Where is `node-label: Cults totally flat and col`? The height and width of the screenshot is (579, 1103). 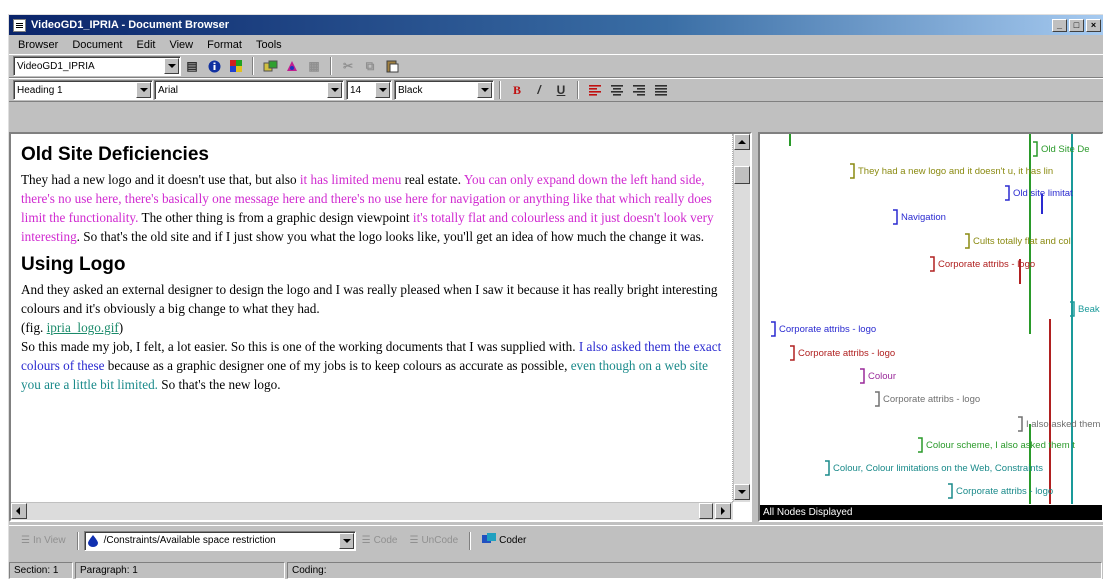
node-label: Cults totally flat and col is located at coordinates (1018, 241).